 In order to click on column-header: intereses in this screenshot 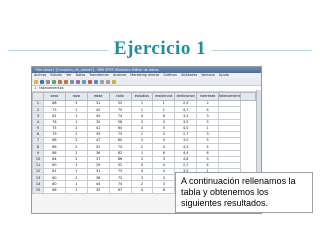, I will do `click(207, 96)`.